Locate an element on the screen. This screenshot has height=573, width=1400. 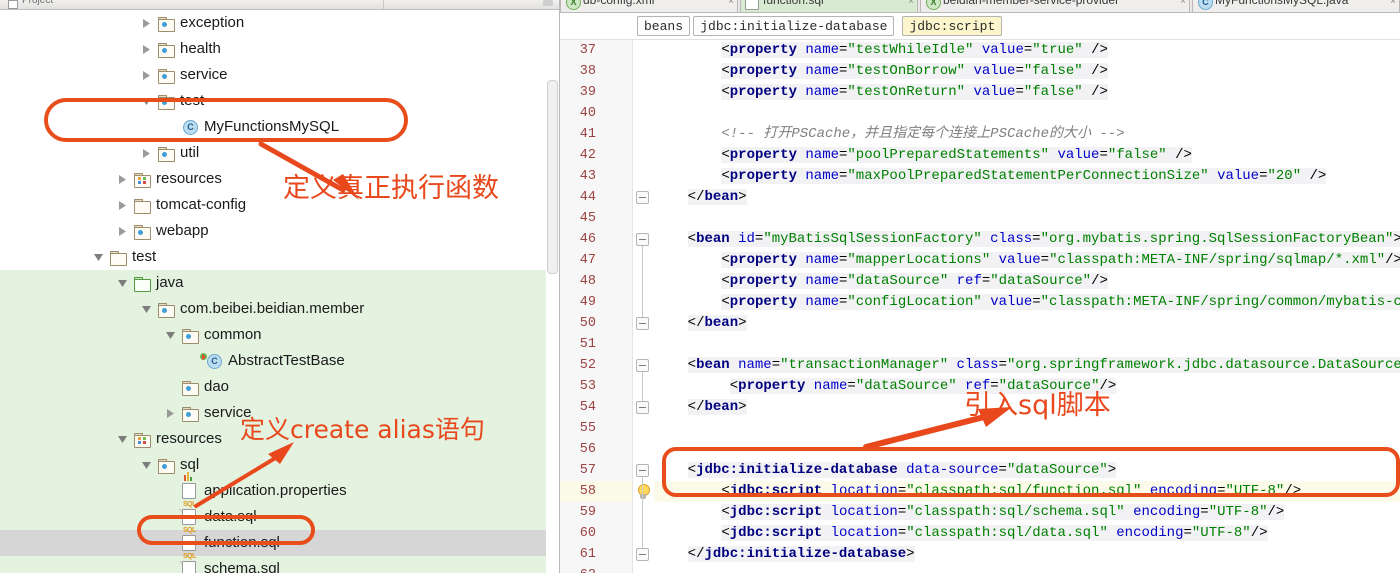
tree-item-label: com.beibei.beidian.member is located at coordinates (272, 308).